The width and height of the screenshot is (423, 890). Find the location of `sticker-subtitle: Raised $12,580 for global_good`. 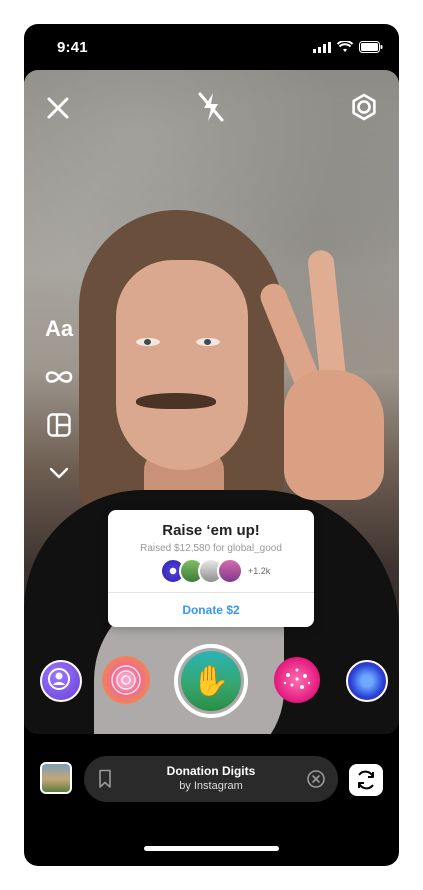

sticker-subtitle: Raised $12,580 for global_good is located at coordinates (211, 548).